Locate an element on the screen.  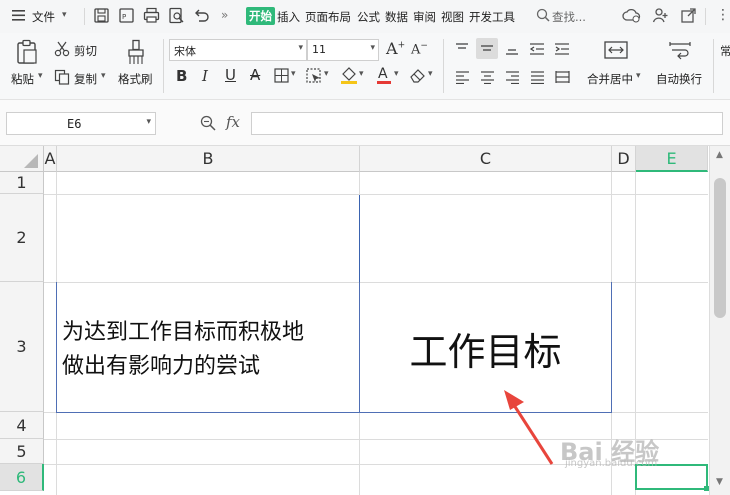
menu-file: 文件 is located at coordinates (43, 17).